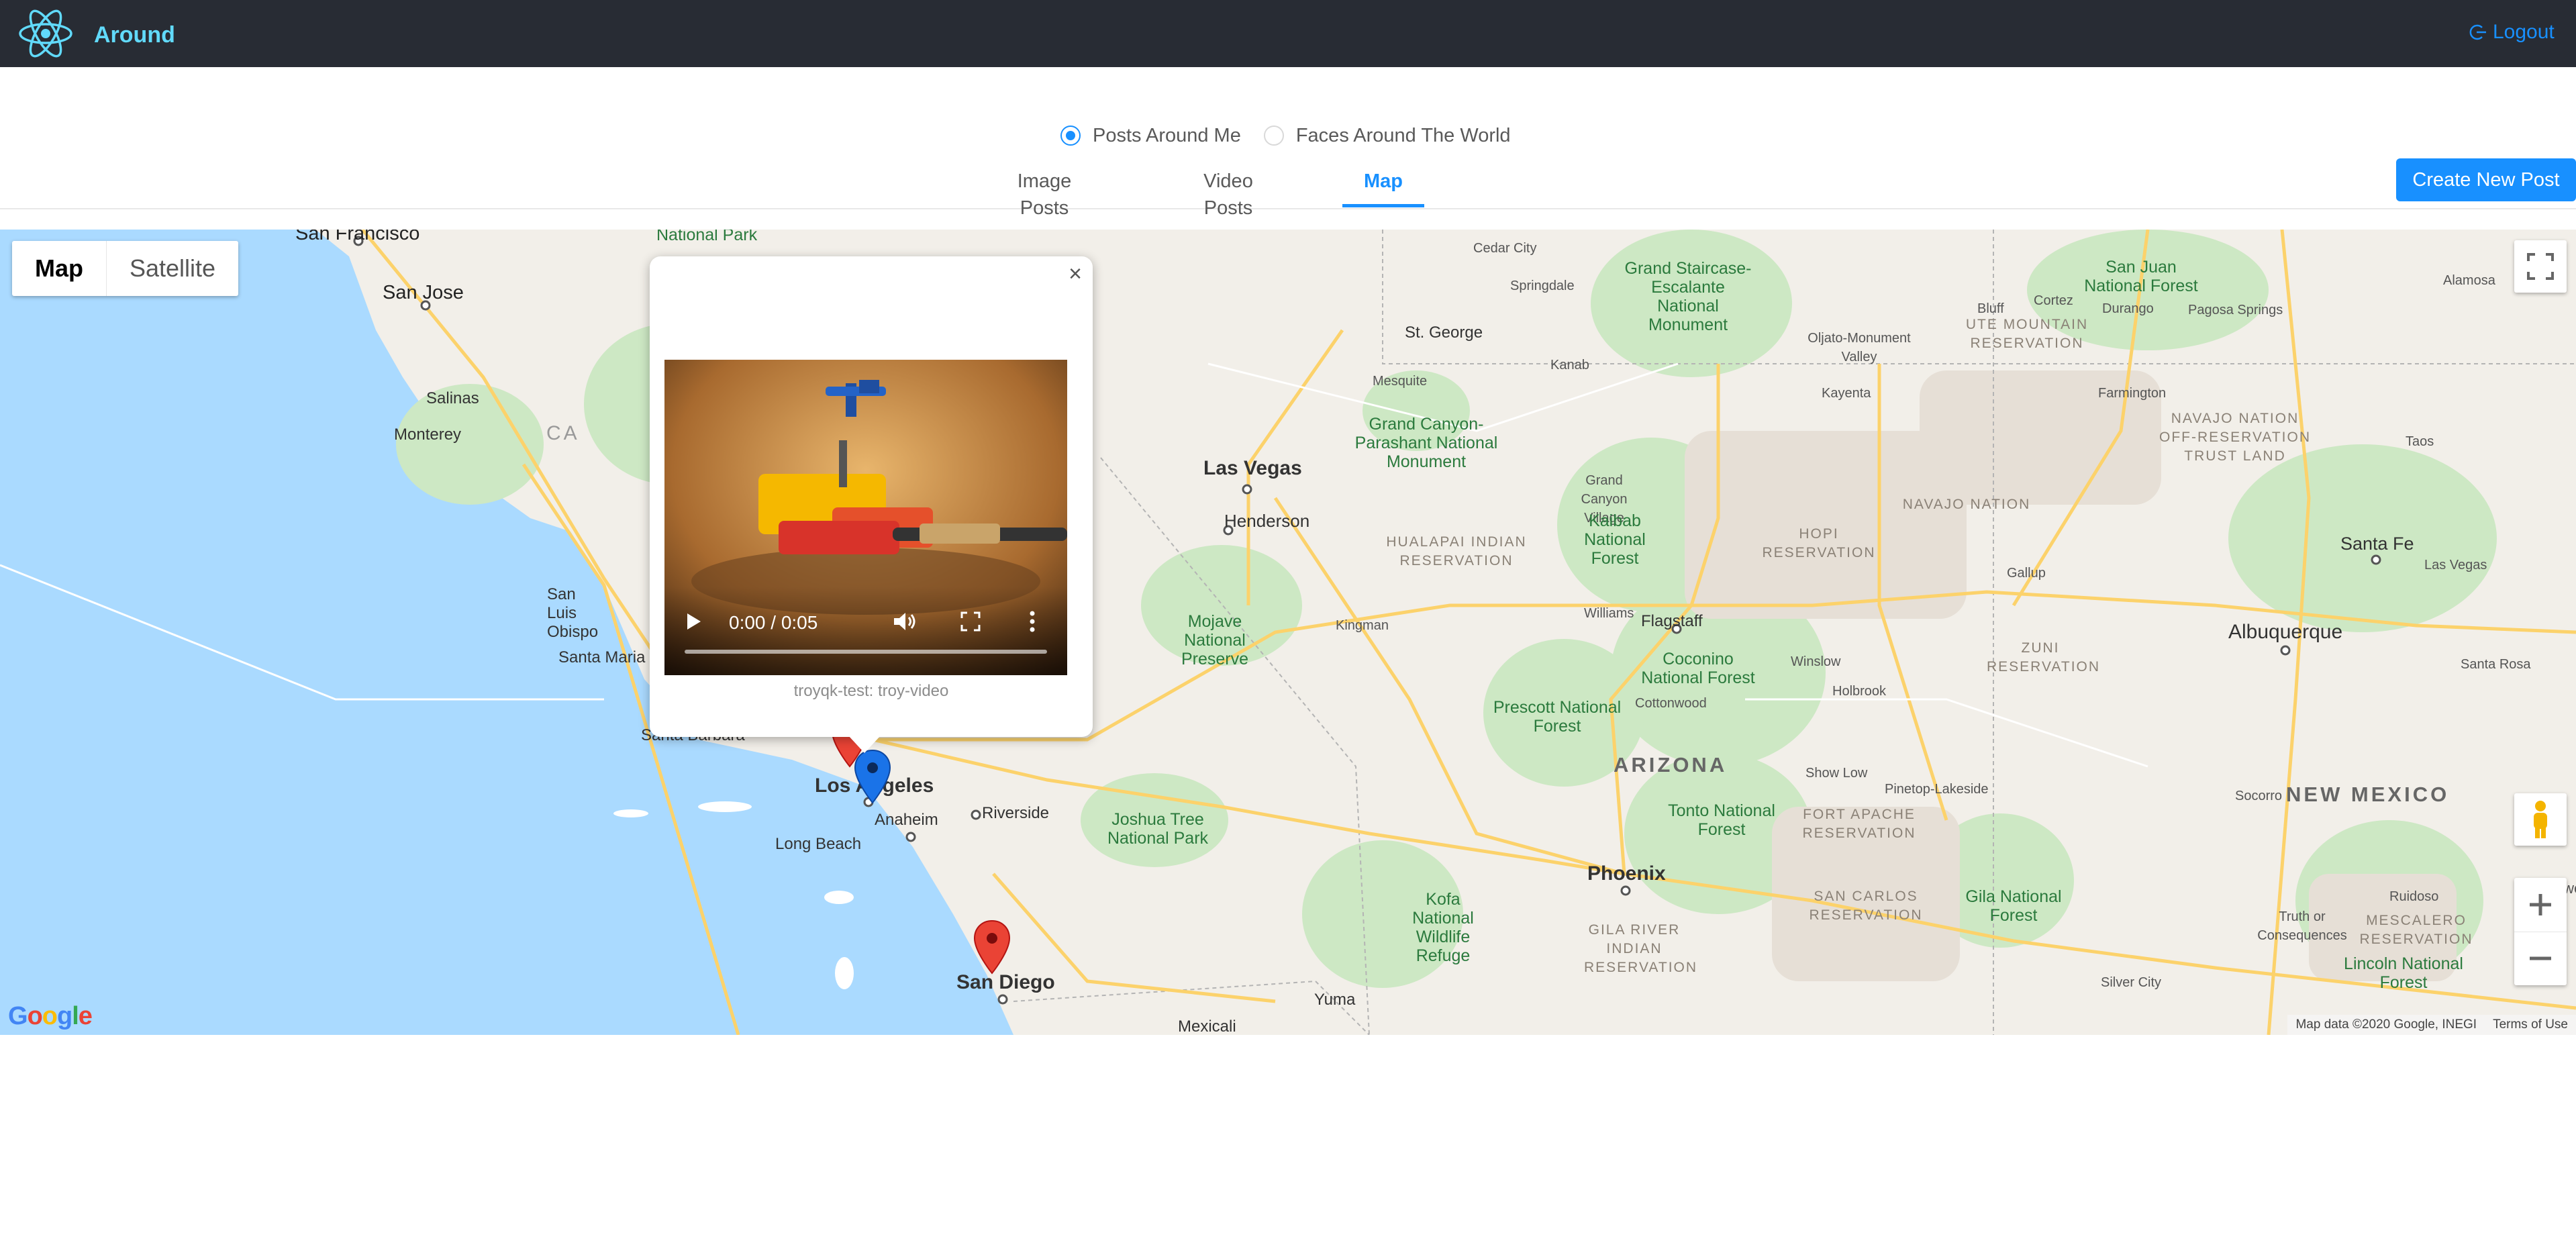  Describe the element at coordinates (1671, 765) in the screenshot. I see `map-label-arizona: ARIZONA` at that location.